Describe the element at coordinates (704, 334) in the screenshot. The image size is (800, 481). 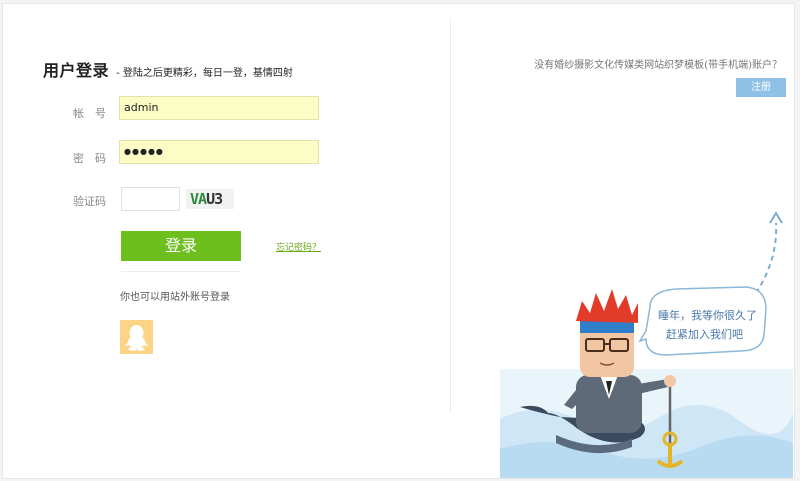
I see `speech-text-2: 赶紧加入我们吧` at that location.